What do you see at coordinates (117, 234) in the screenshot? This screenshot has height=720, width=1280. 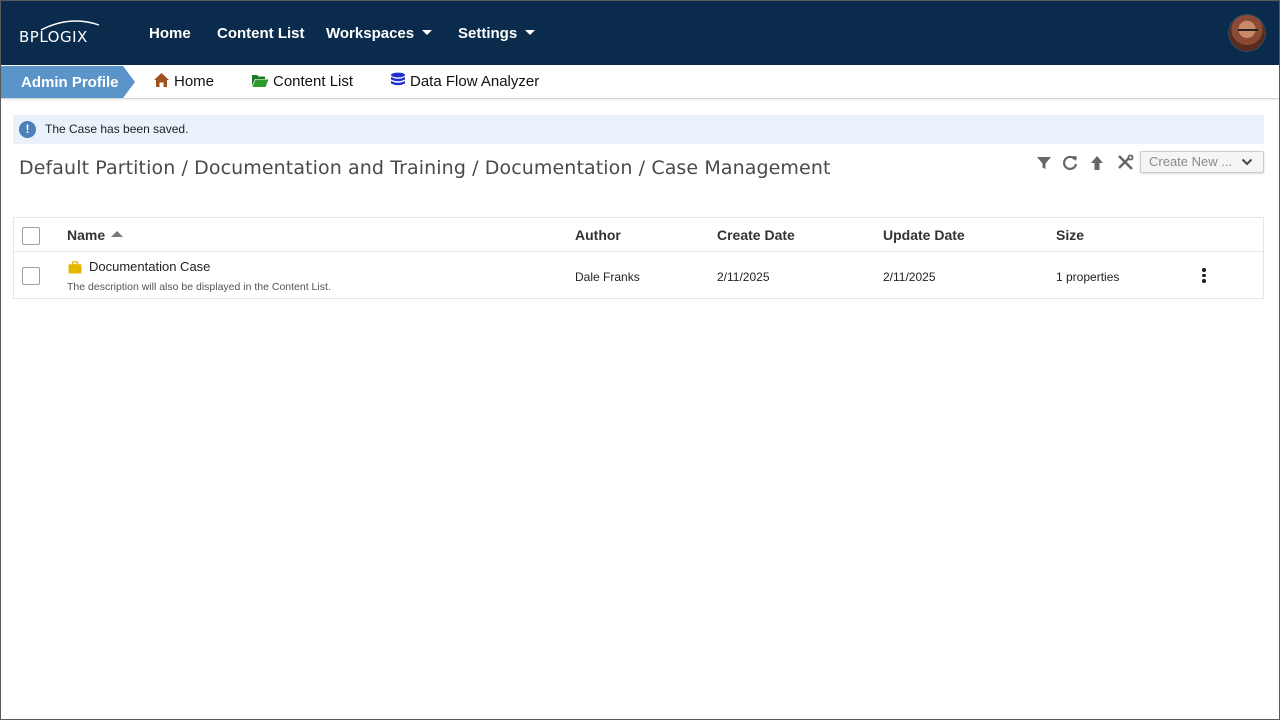 I see `sort-ascending-icon` at bounding box center [117, 234].